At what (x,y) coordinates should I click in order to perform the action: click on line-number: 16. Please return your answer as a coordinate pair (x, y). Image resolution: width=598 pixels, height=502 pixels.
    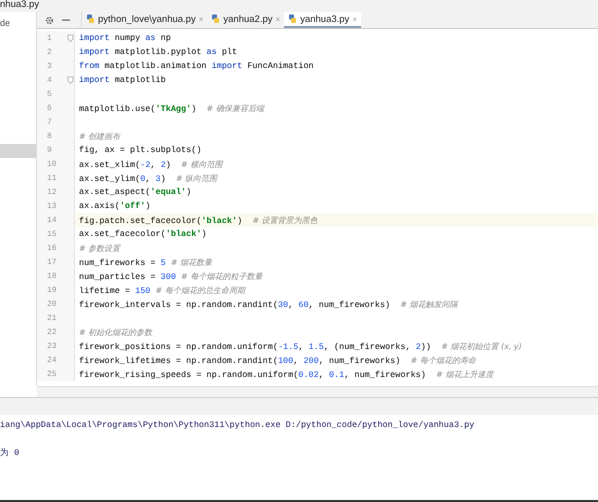
    Looking at the image, I should click on (52, 248).